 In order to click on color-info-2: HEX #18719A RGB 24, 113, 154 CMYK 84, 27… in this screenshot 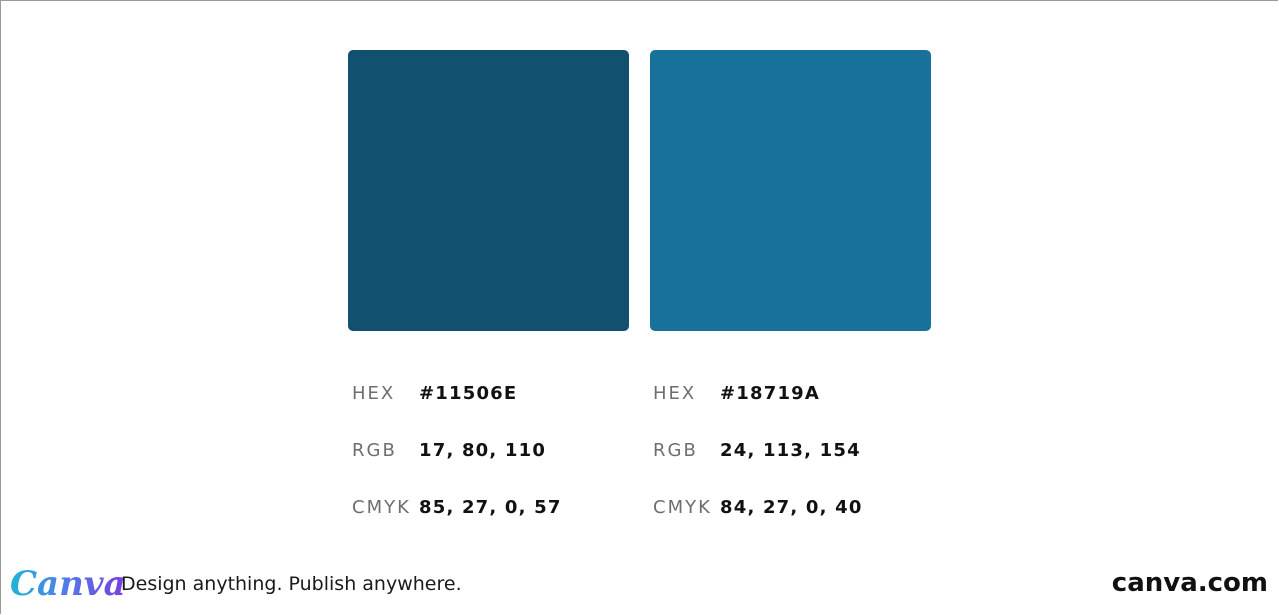, I will do `click(798, 465)`.